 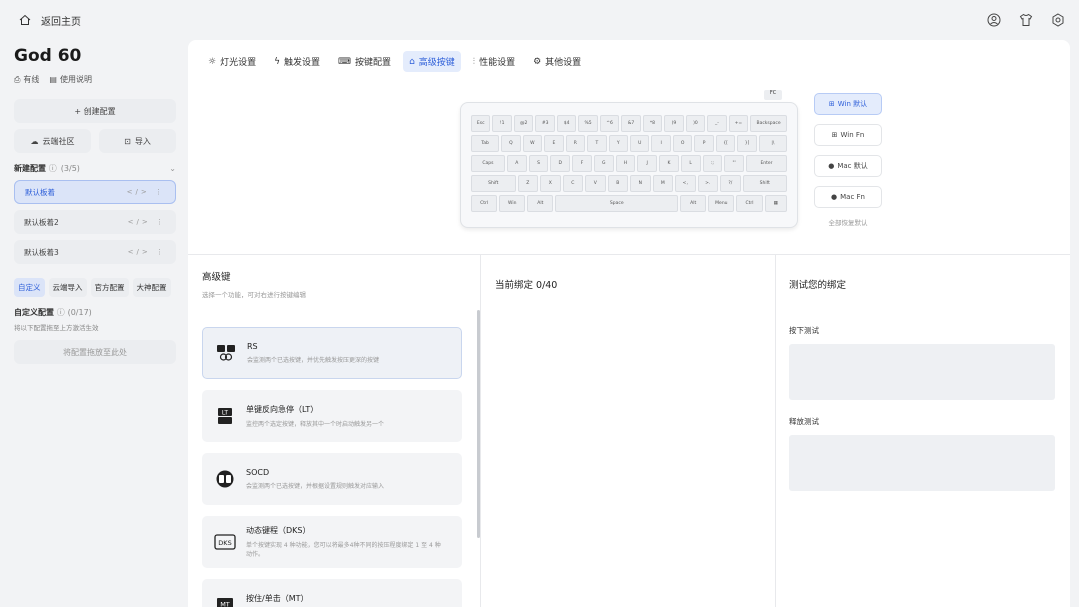 I want to click on reset-all-link: 全部恢复默认, so click(x=848, y=222).